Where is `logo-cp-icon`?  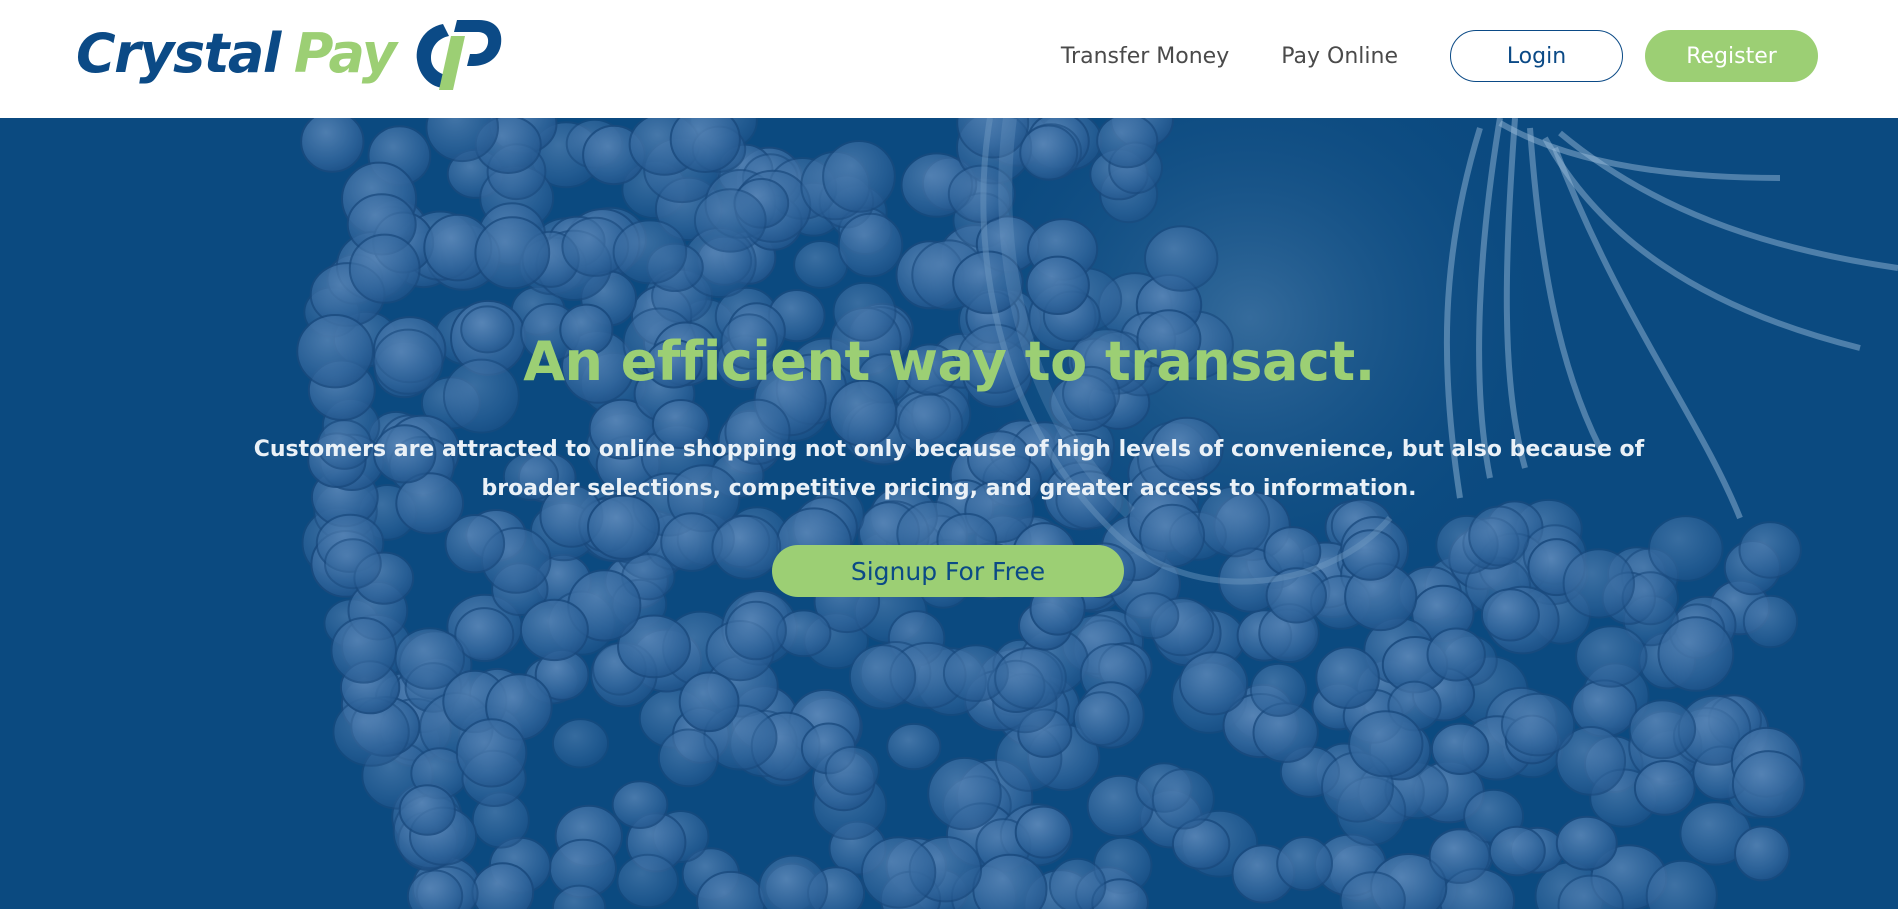 logo-cp-icon is located at coordinates (459, 55).